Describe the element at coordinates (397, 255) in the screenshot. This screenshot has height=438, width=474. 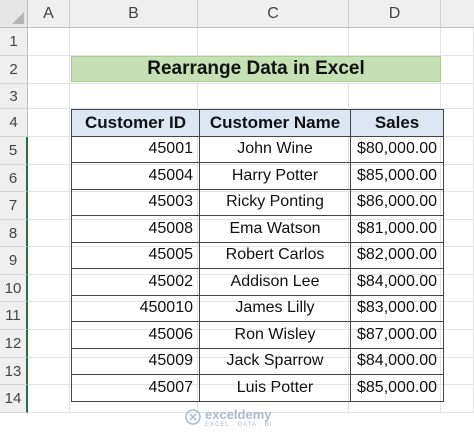
I see `cell-sales: $82,000.00` at that location.